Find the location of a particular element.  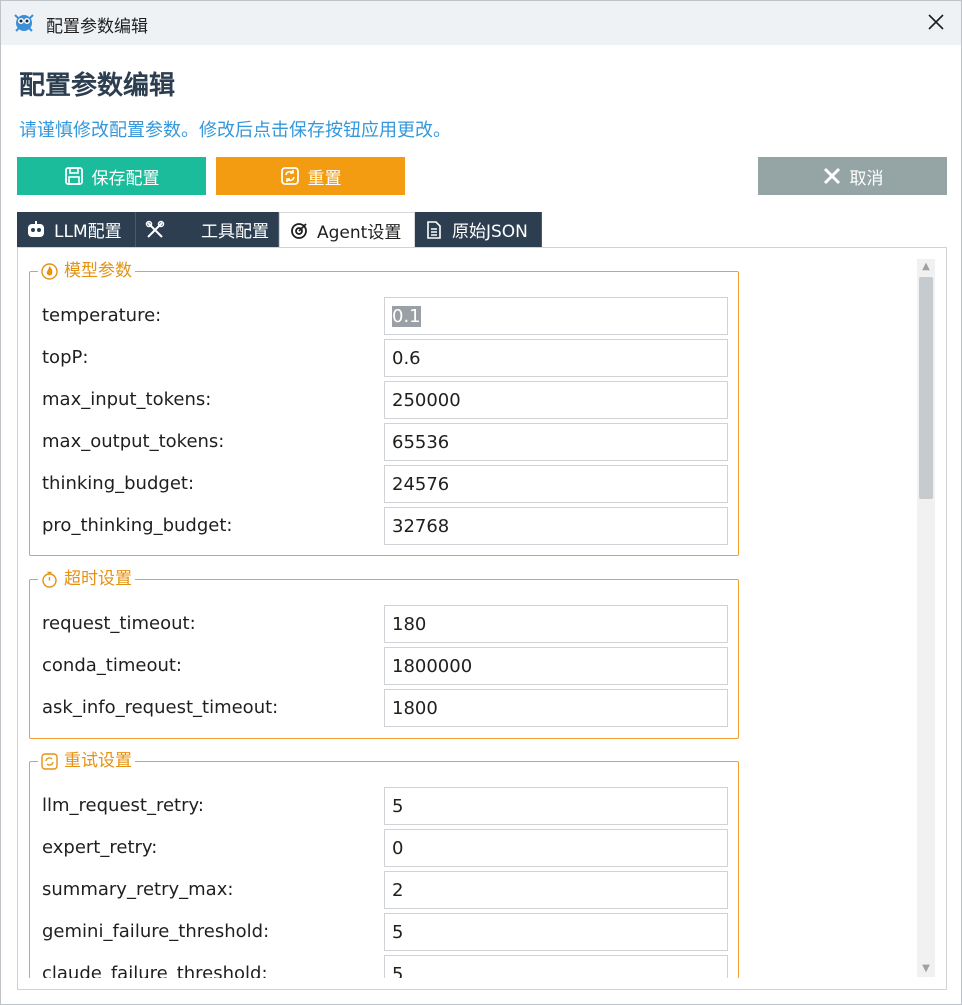

save-button: 保存配置 is located at coordinates (111, 176).